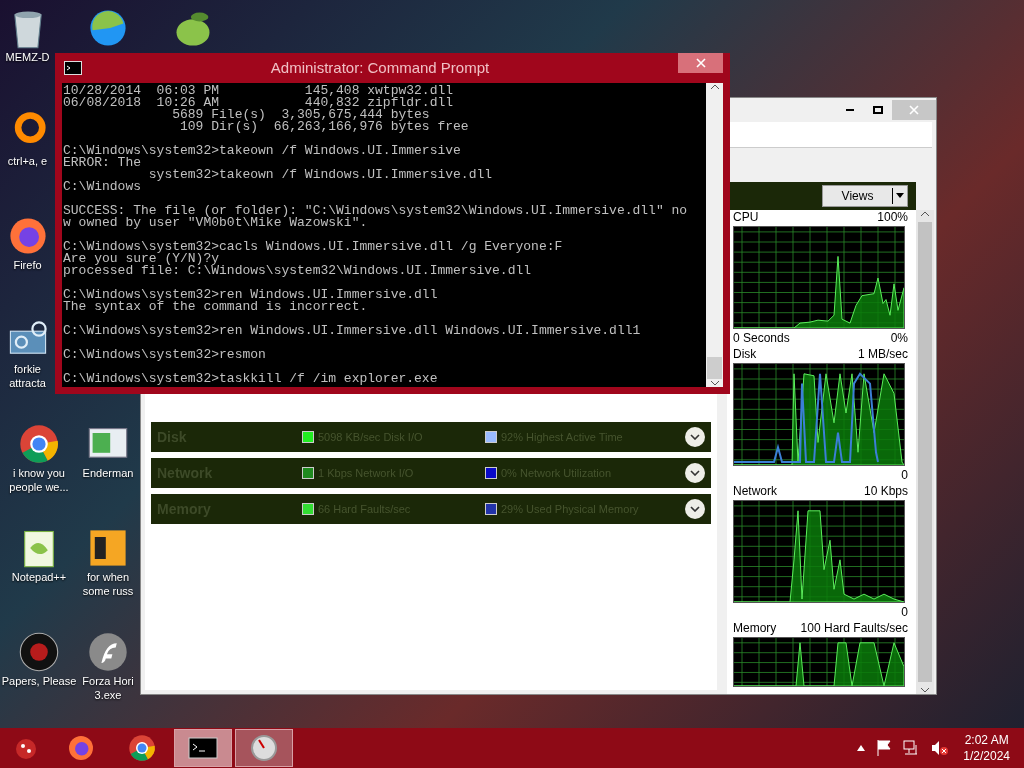  Describe the element at coordinates (27, 369) in the screenshot. I see `desktop-icon-label: forkie` at that location.